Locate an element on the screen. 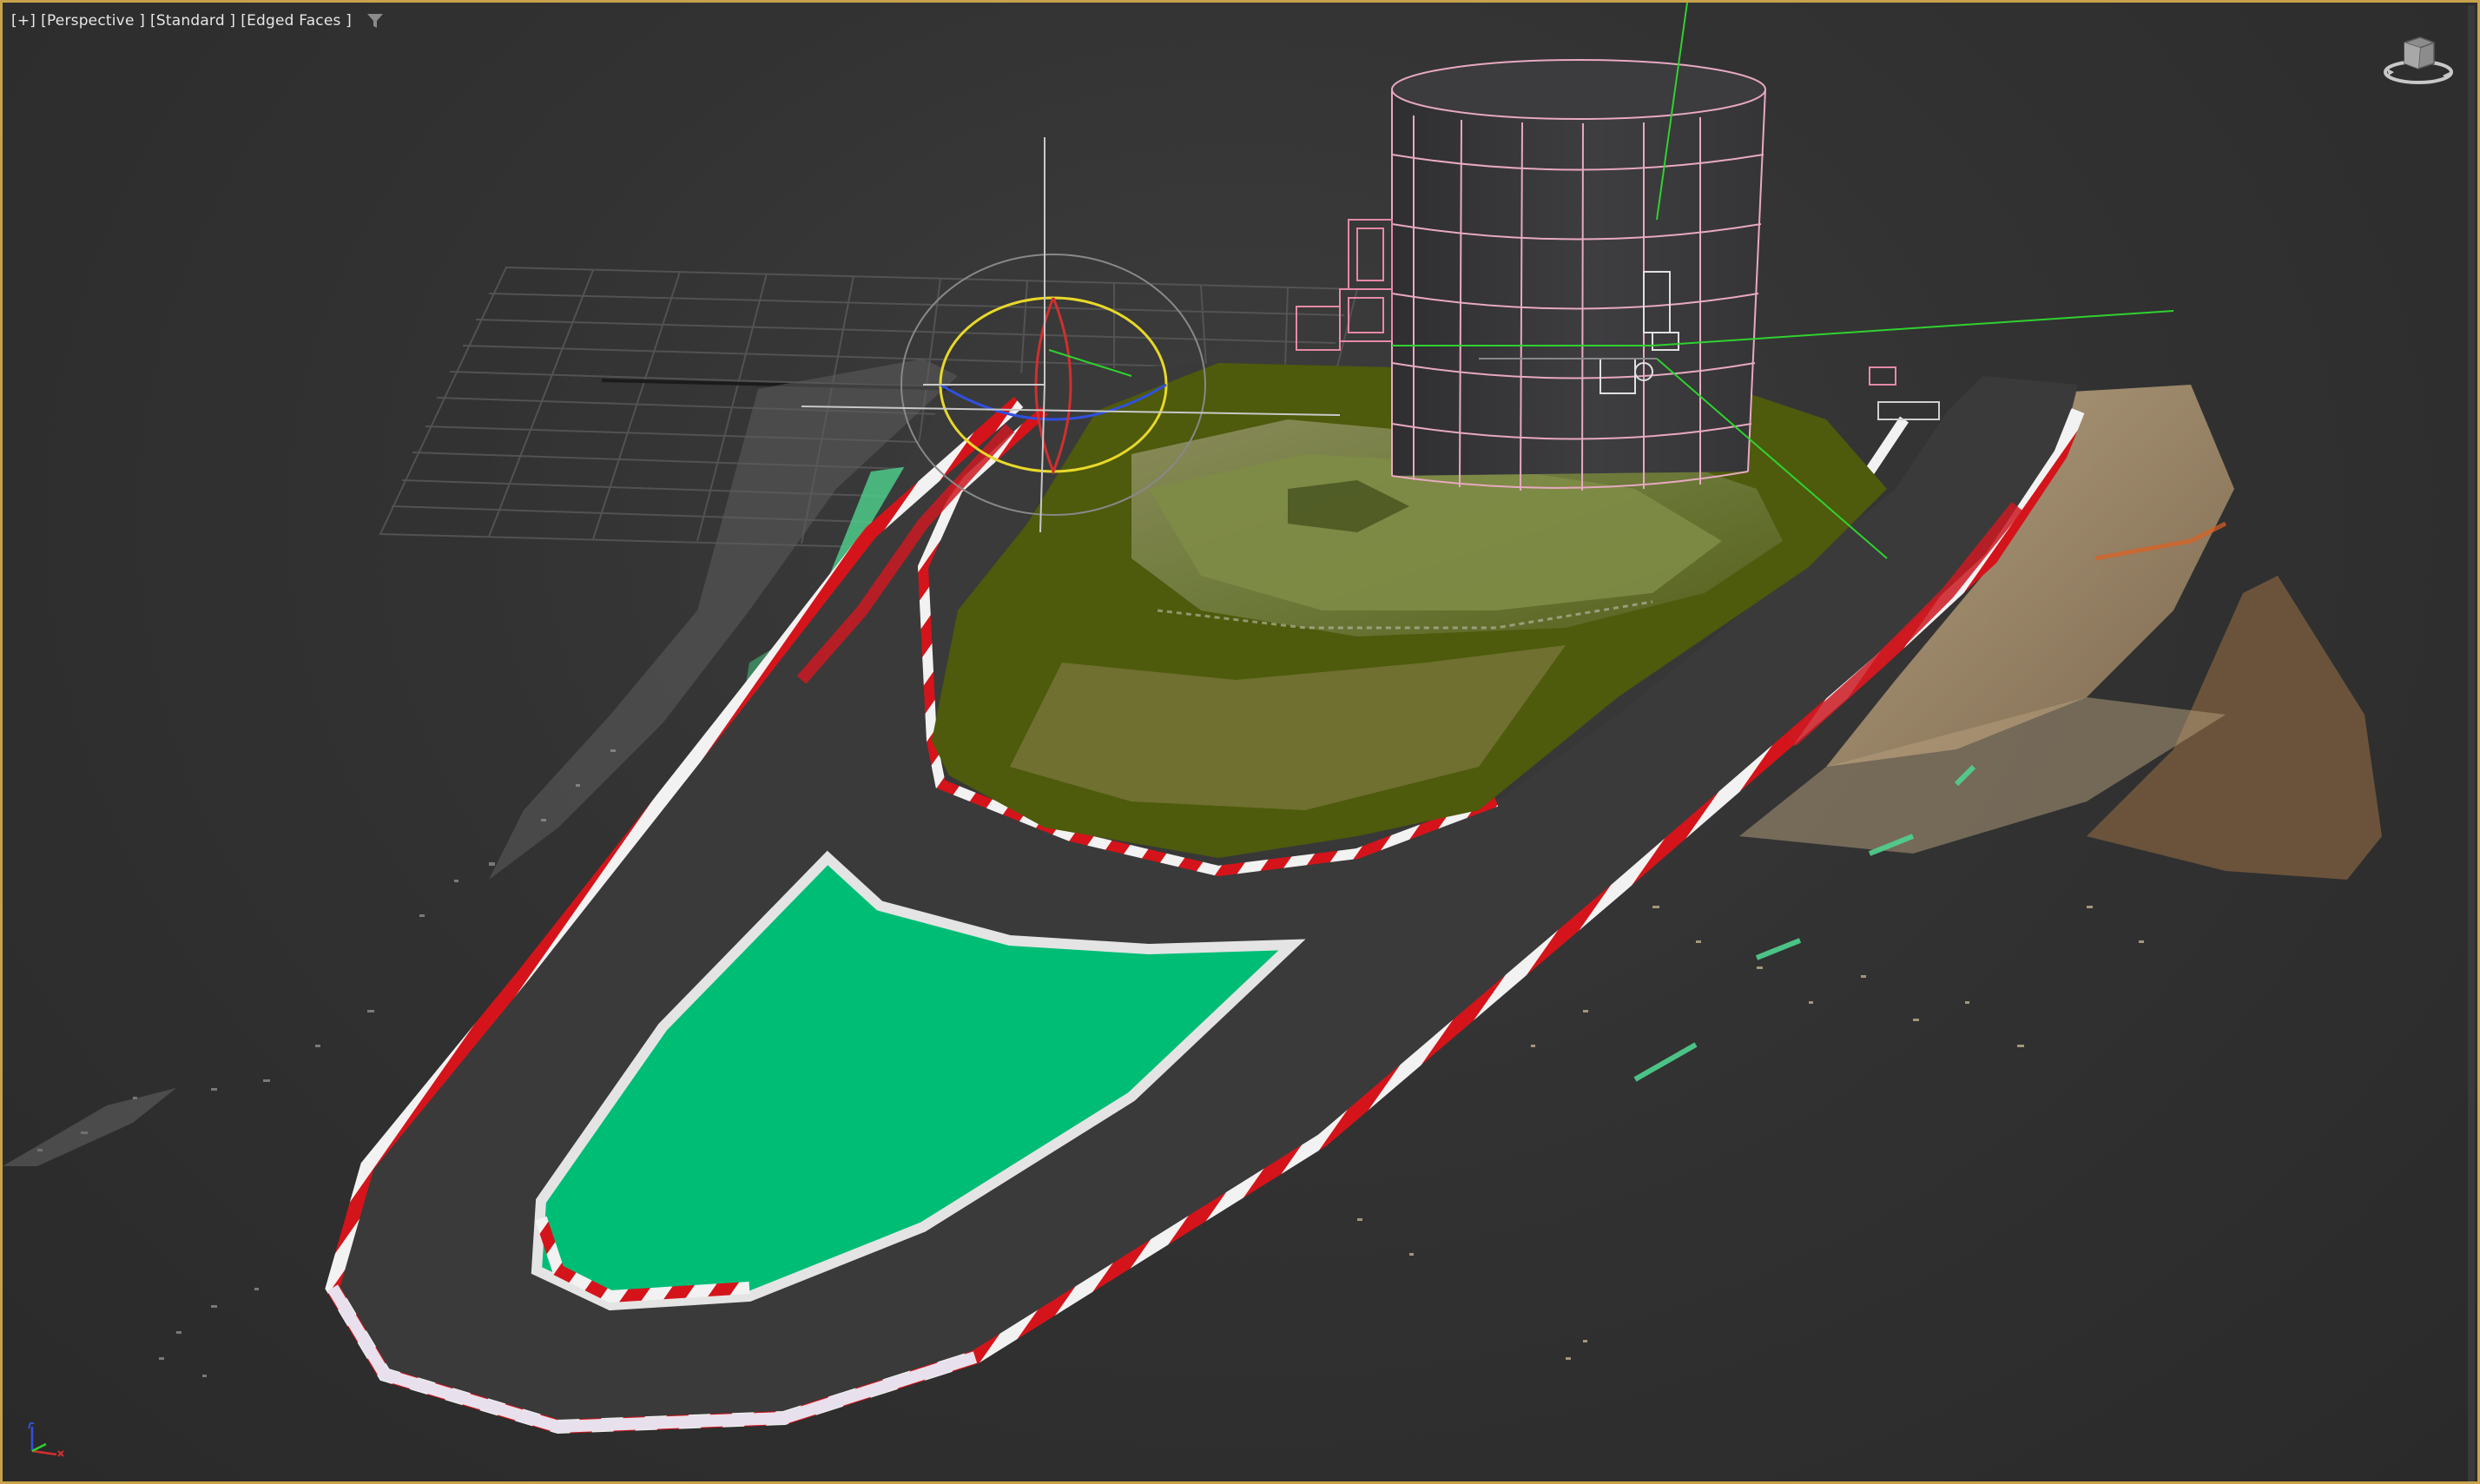  water-tower is located at coordinates (1578, 275).